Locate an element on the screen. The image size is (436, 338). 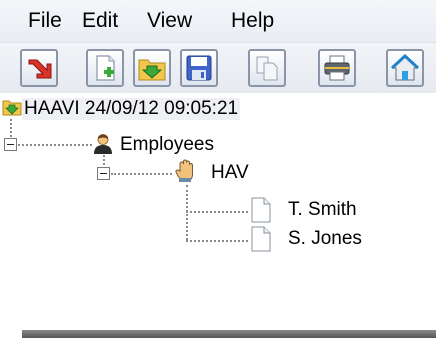
copy-button is located at coordinates (267, 68).